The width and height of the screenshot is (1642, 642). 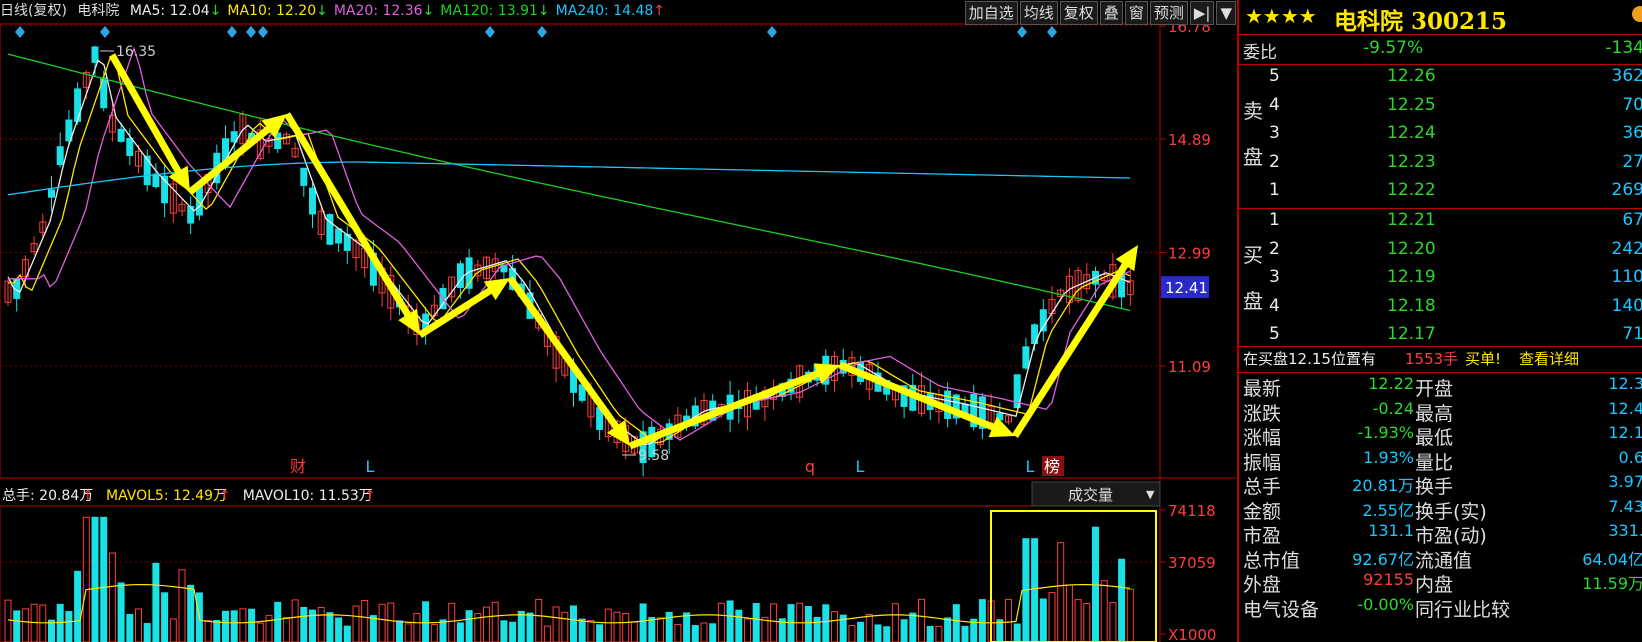 I want to click on level-index: 1, so click(x=1274, y=220).